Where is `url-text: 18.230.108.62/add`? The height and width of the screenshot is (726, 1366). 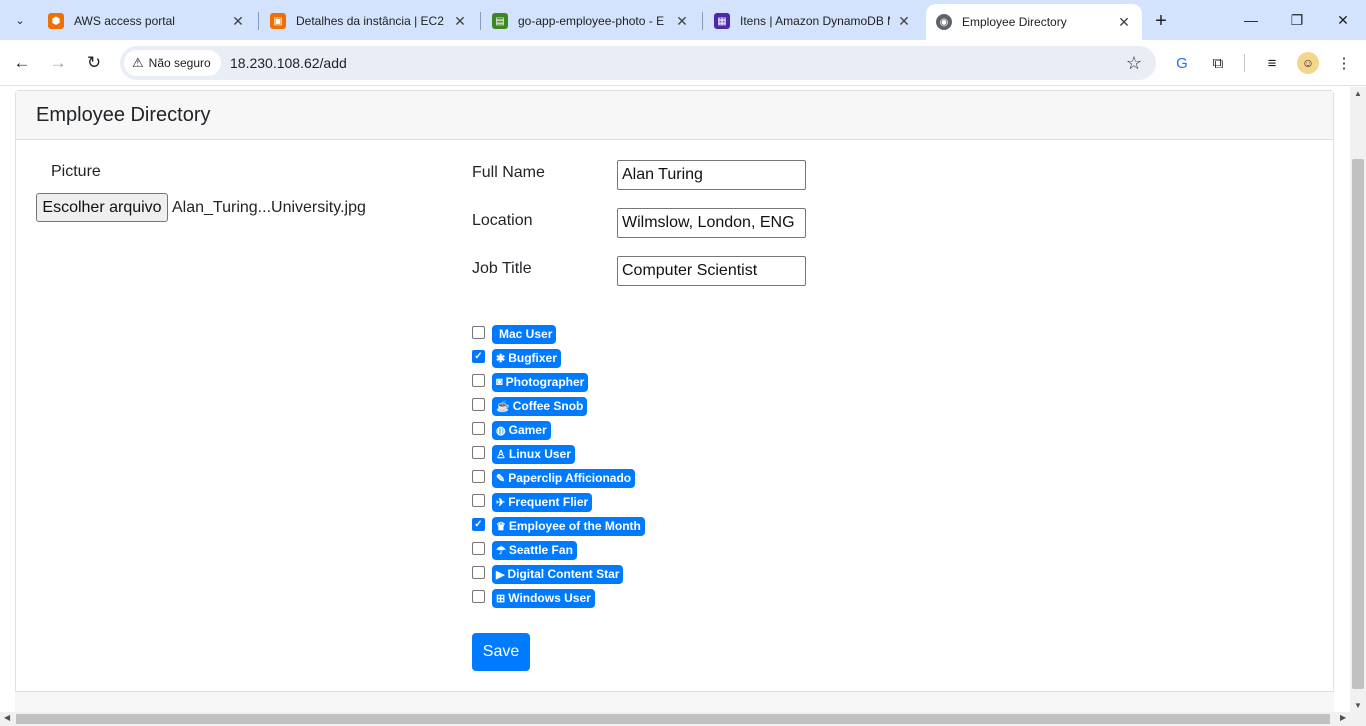 url-text: 18.230.108.62/add is located at coordinates (288, 63).